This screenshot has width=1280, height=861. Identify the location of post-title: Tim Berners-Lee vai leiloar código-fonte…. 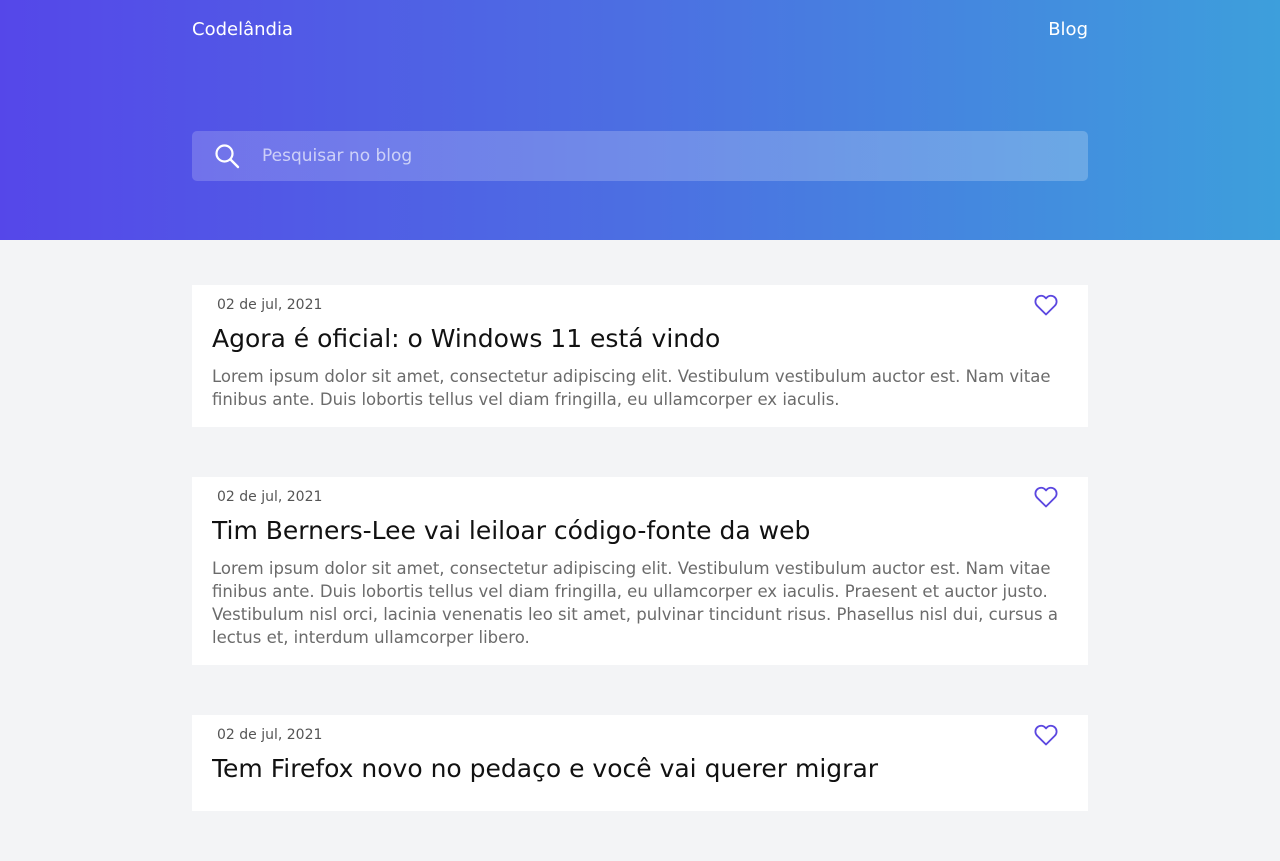
(640, 531).